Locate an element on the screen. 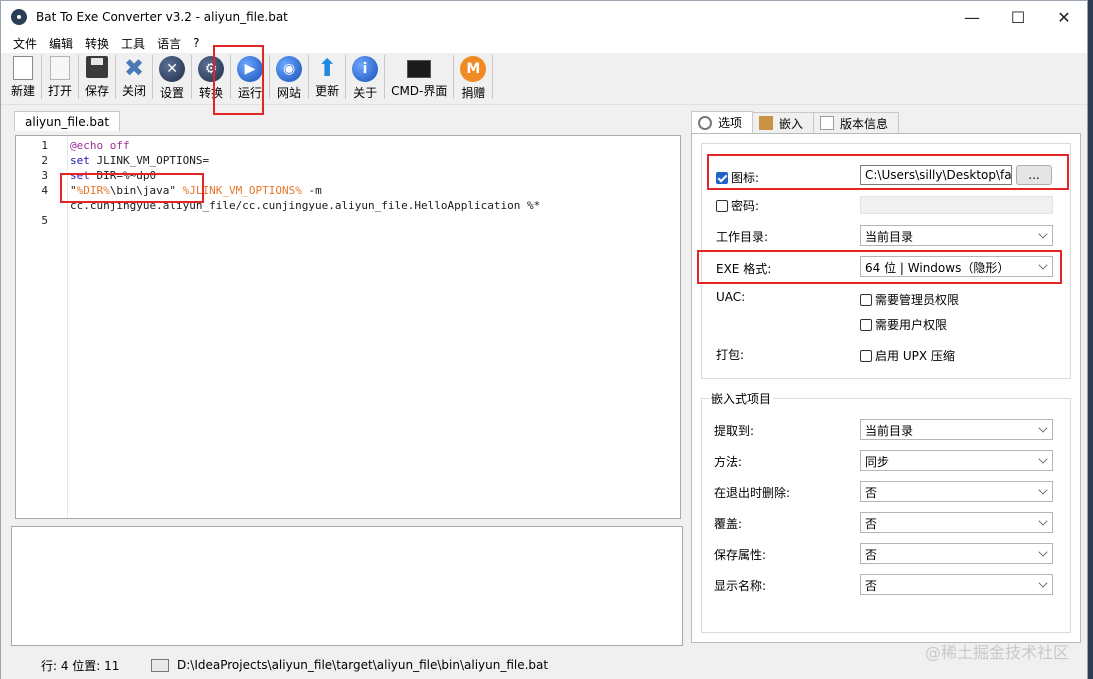  show-name-label: 显示名称: is located at coordinates (740, 586).